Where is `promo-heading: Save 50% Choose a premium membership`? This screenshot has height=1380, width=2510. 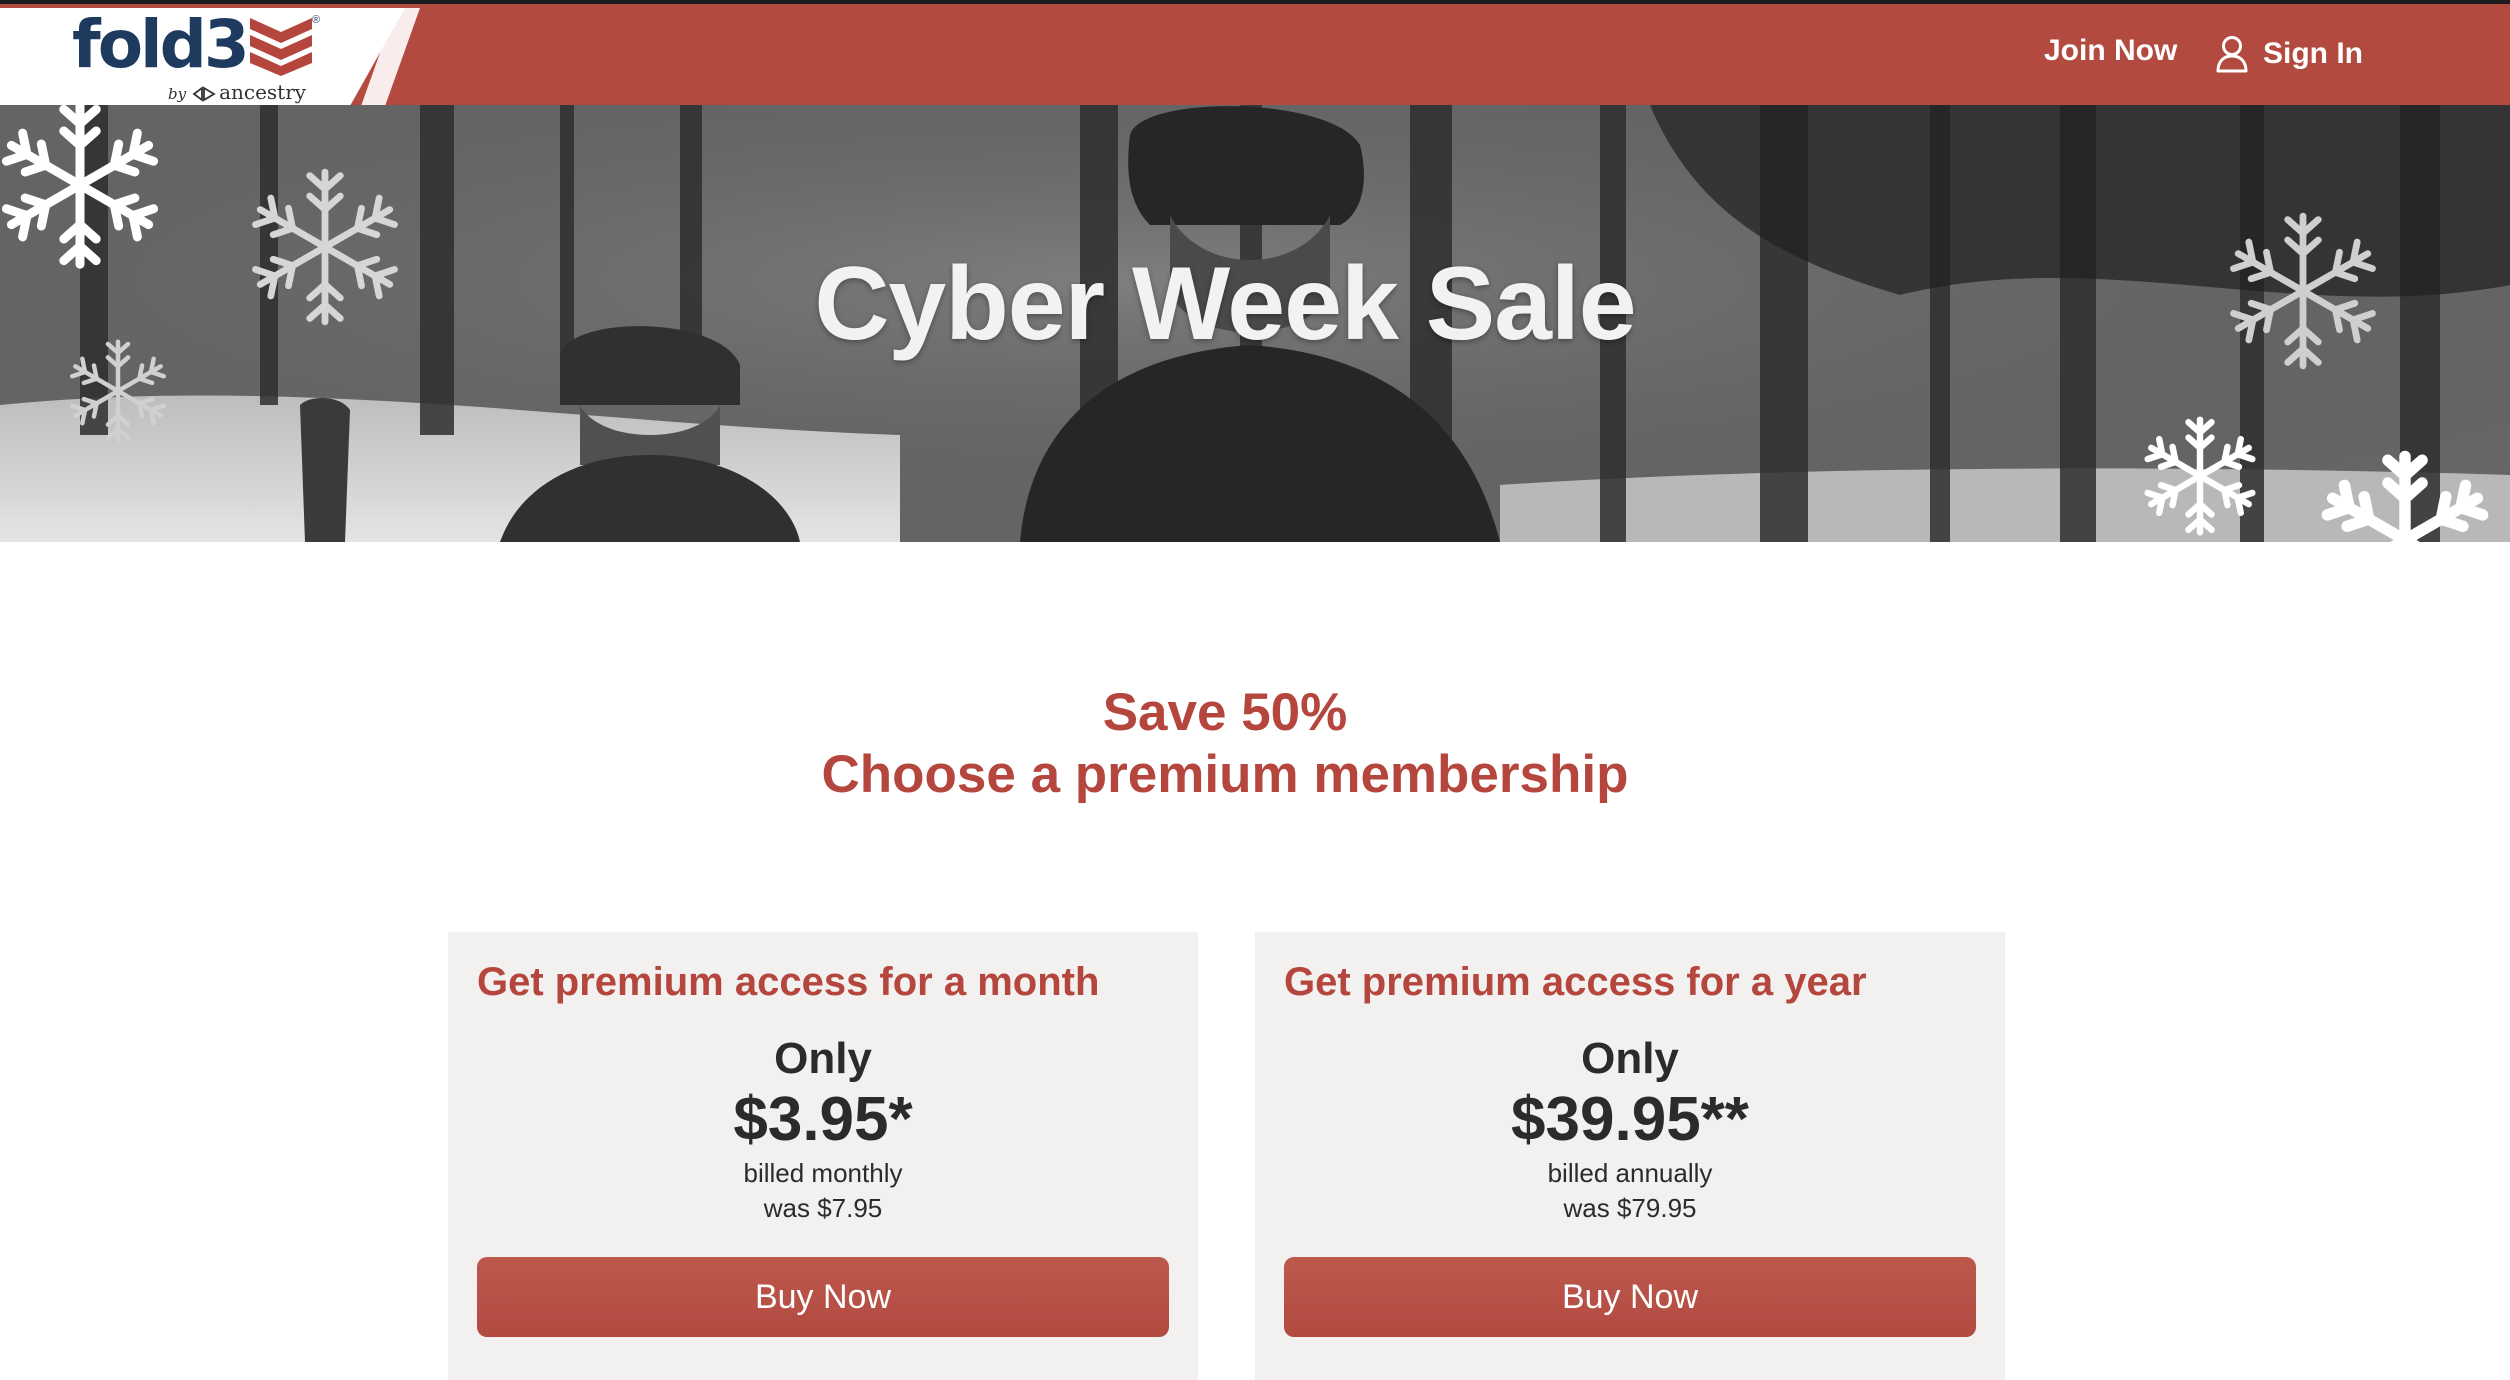 promo-heading: Save 50% Choose a premium membership is located at coordinates (1225, 744).